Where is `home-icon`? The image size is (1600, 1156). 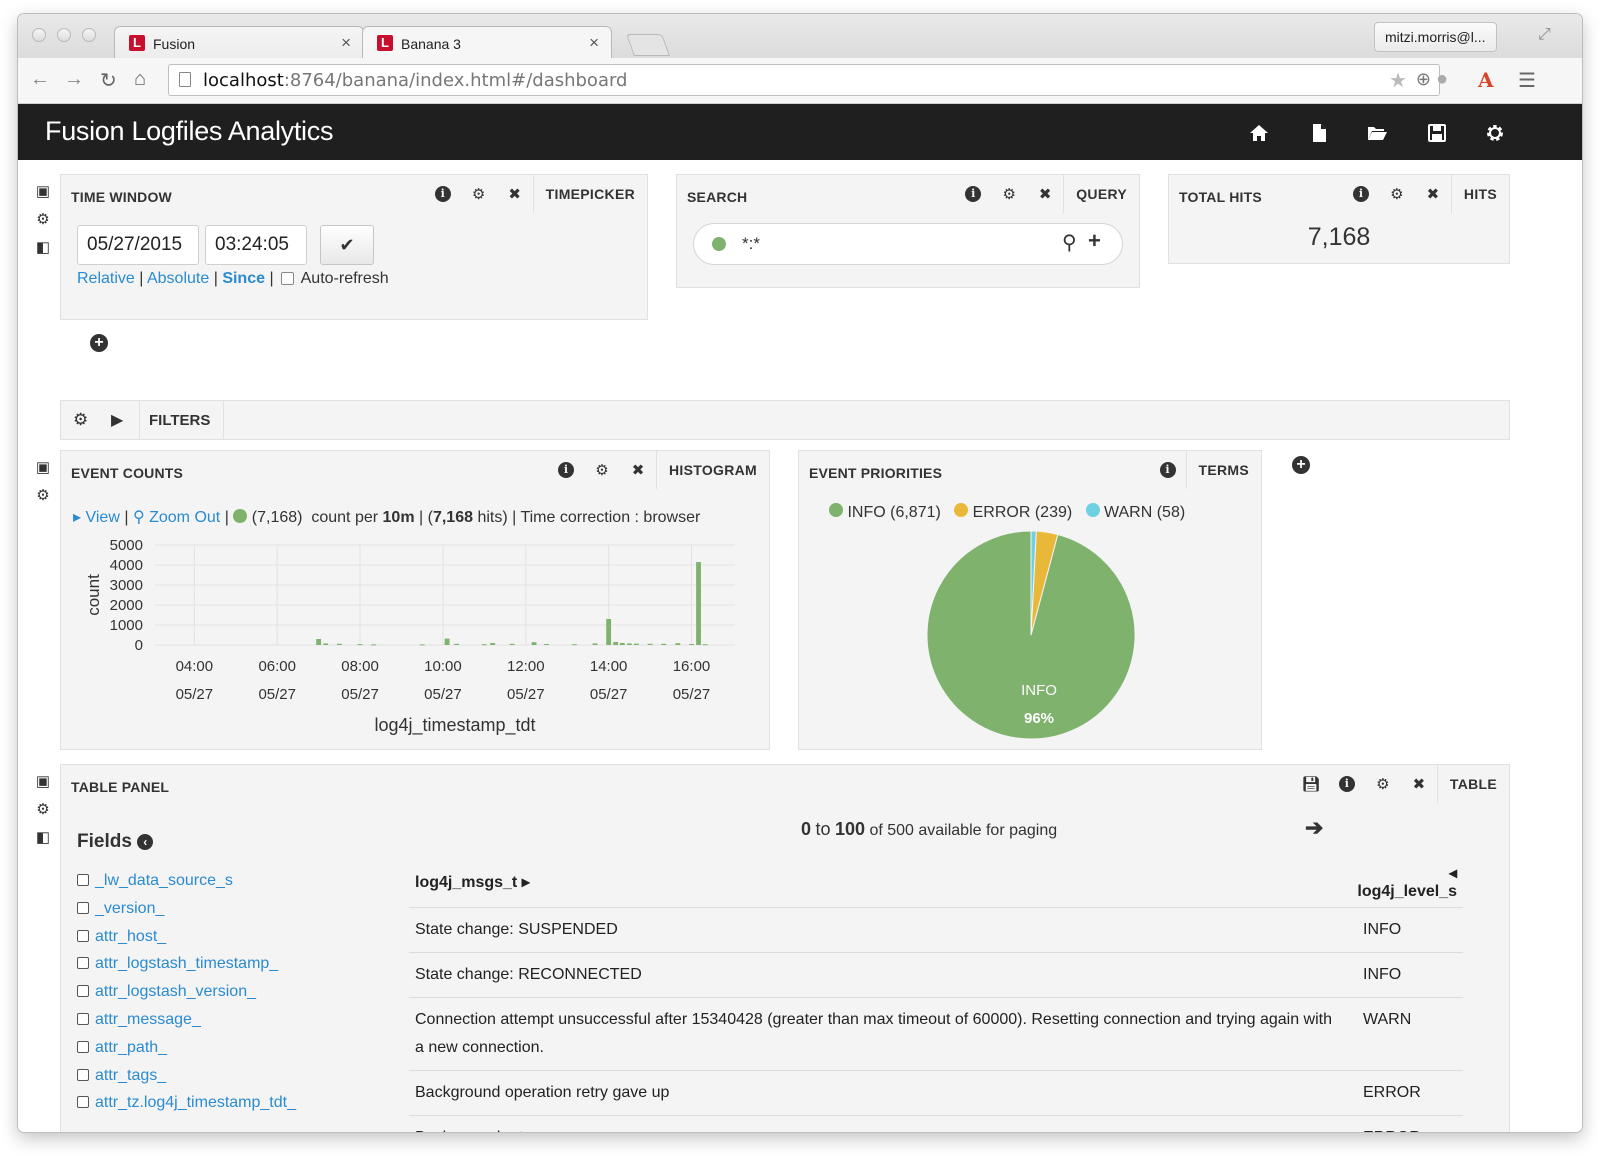 home-icon is located at coordinates (1259, 133).